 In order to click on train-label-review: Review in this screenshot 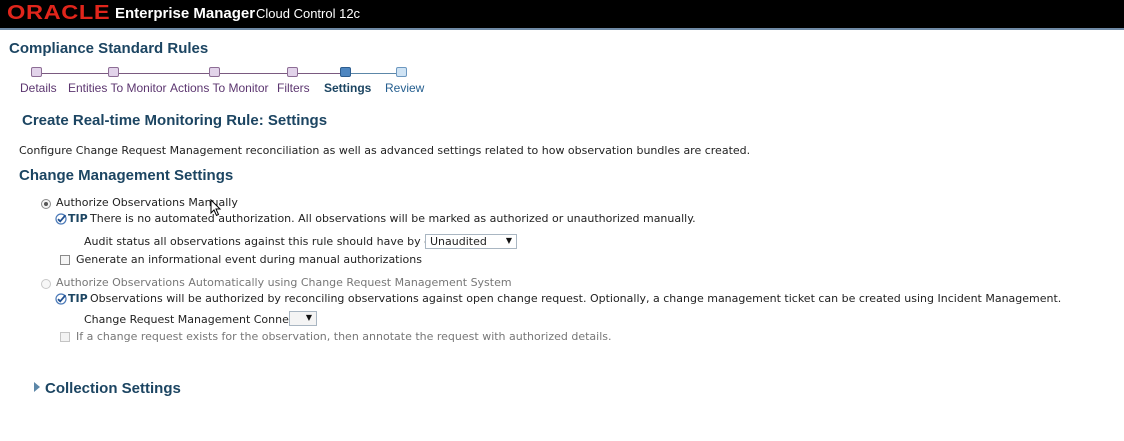, I will do `click(404, 88)`.